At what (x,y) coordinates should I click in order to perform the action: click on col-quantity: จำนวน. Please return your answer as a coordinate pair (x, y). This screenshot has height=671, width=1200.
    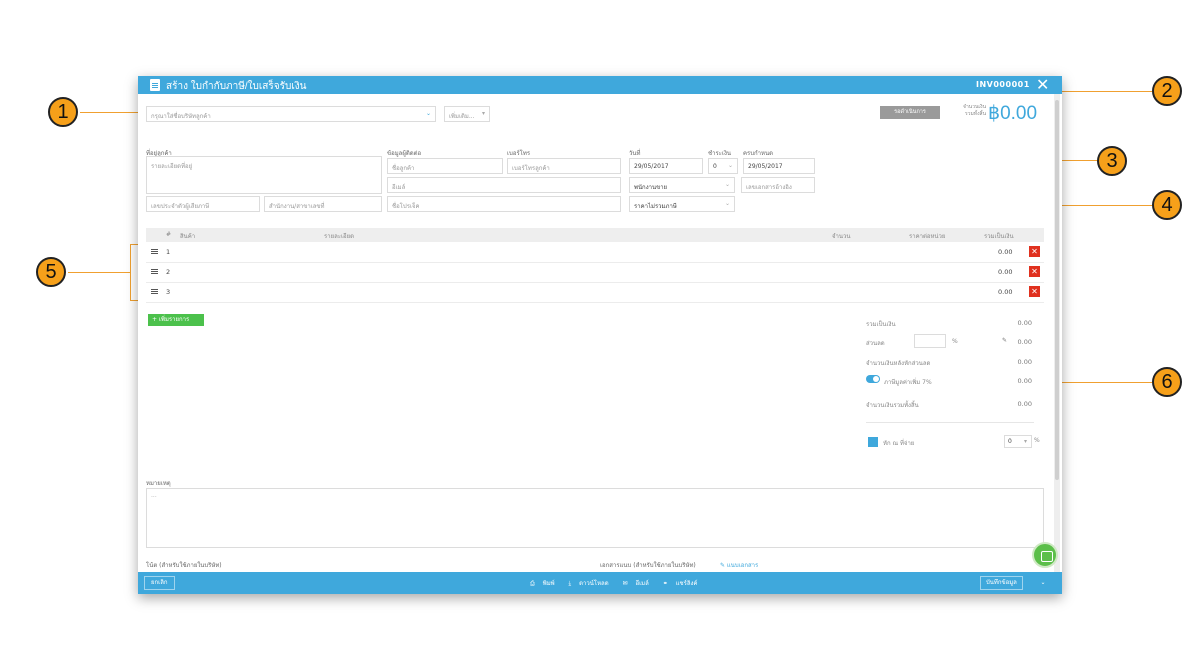
    Looking at the image, I should click on (841, 236).